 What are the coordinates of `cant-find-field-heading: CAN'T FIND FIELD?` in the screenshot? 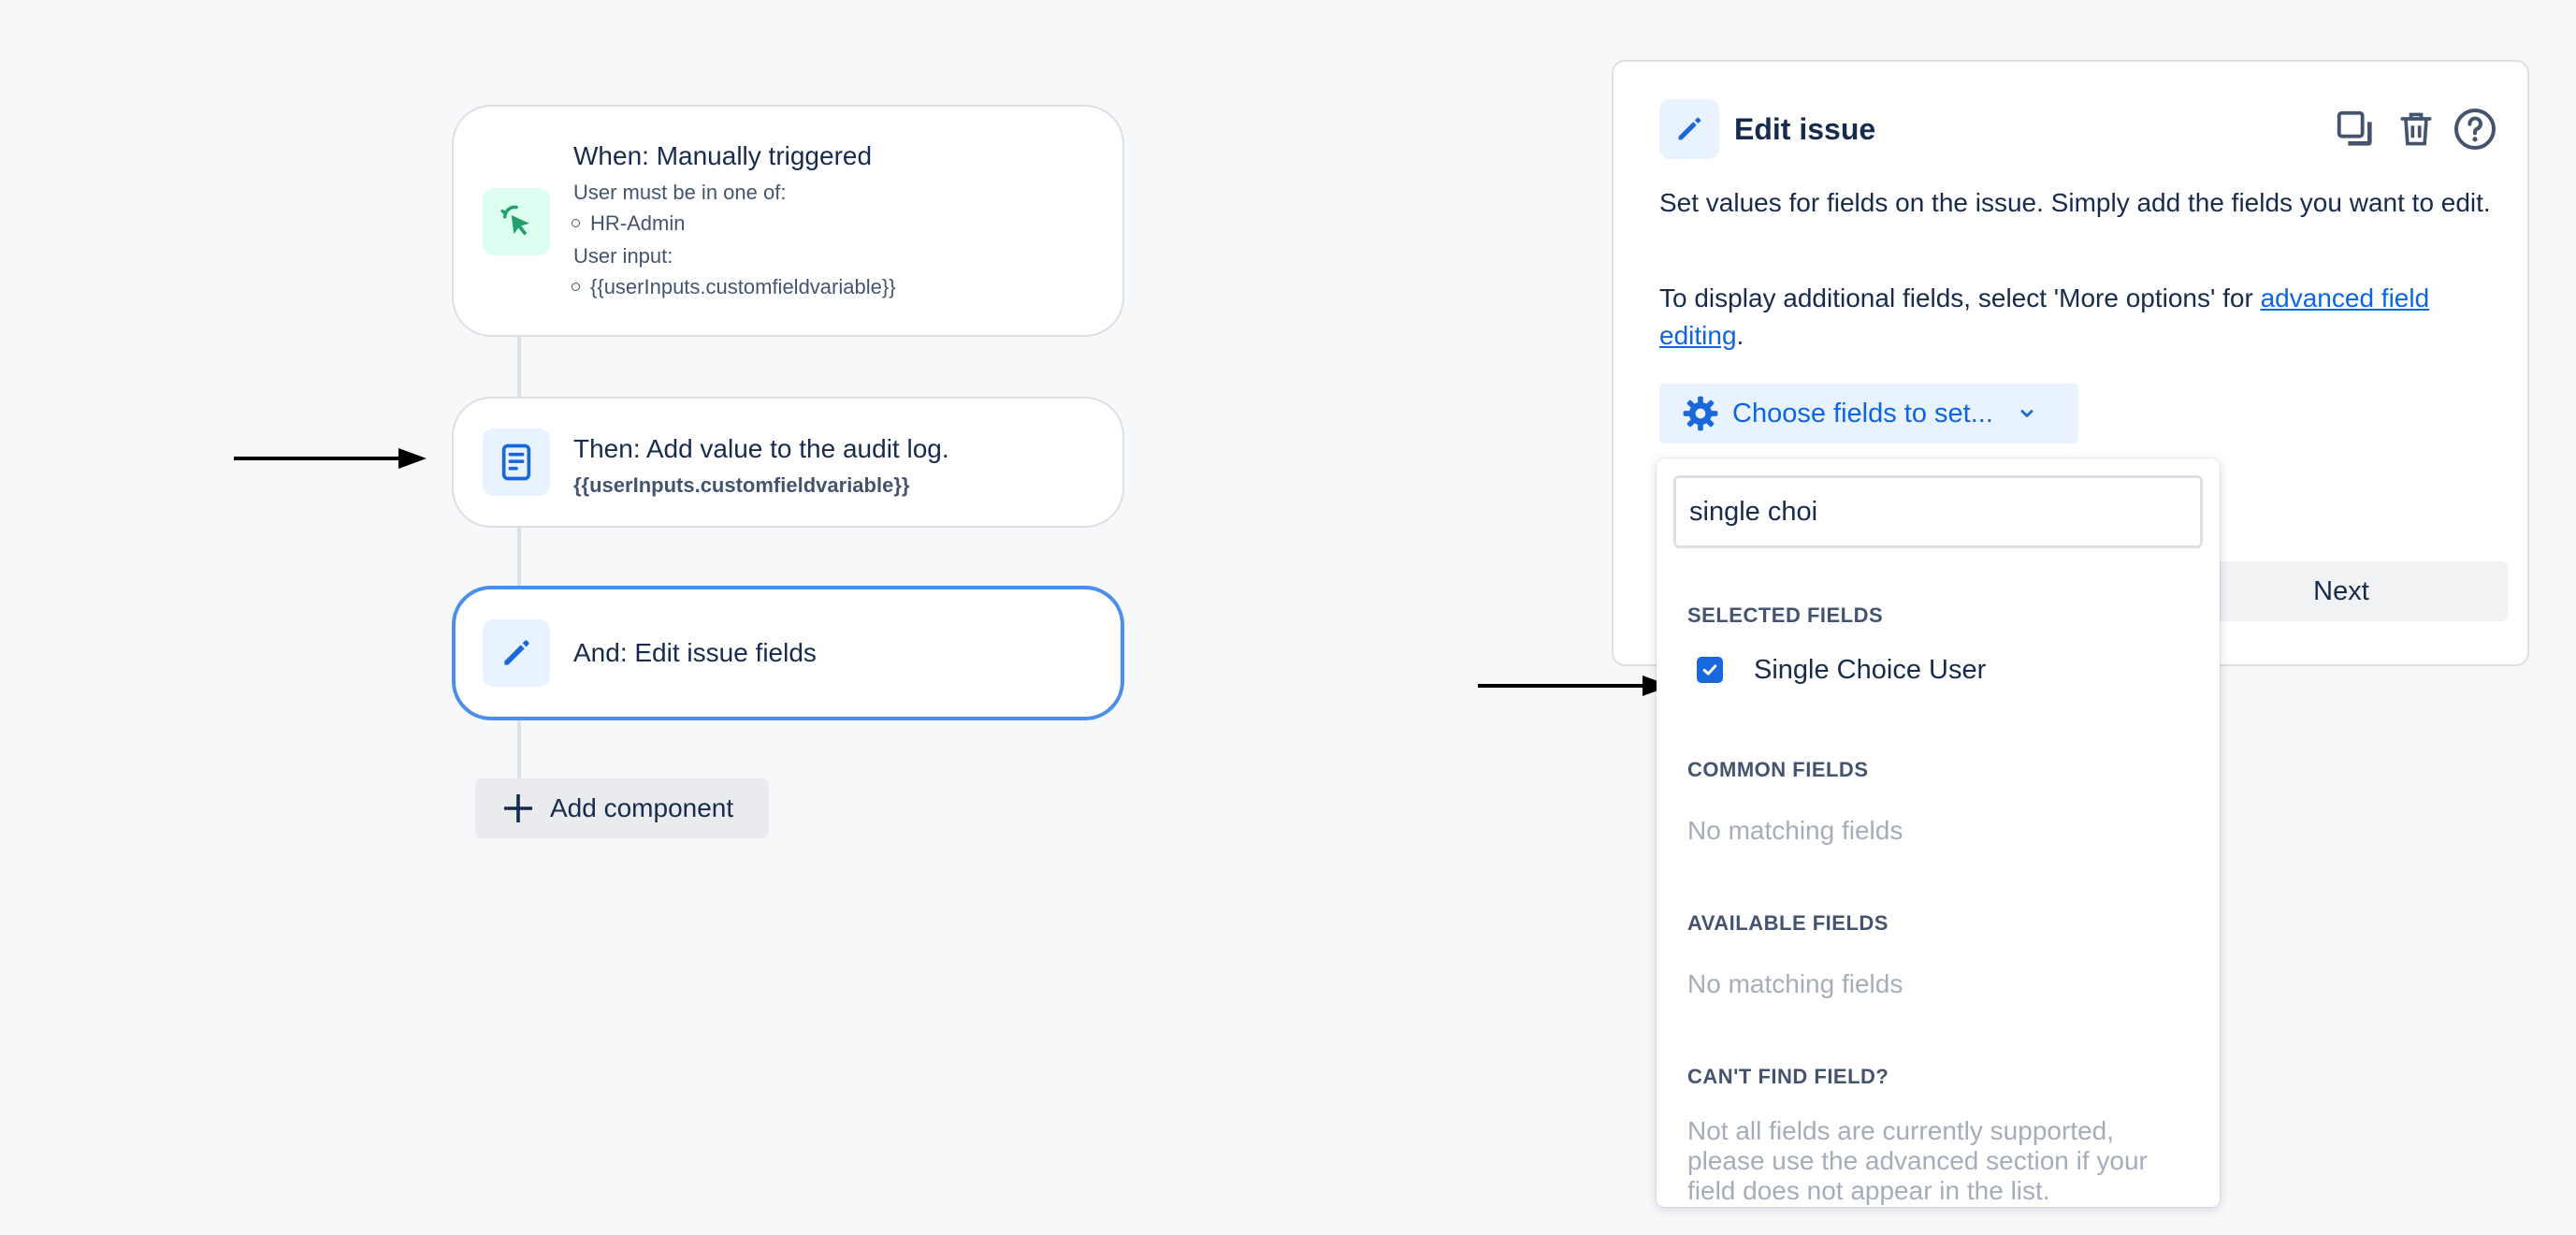 It's located at (1788, 1076).